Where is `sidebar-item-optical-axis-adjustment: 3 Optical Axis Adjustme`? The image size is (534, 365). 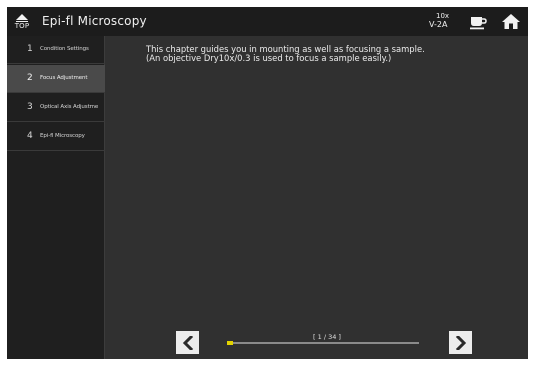
sidebar-item-optical-axis-adjustment: 3 Optical Axis Adjustme is located at coordinates (56, 108).